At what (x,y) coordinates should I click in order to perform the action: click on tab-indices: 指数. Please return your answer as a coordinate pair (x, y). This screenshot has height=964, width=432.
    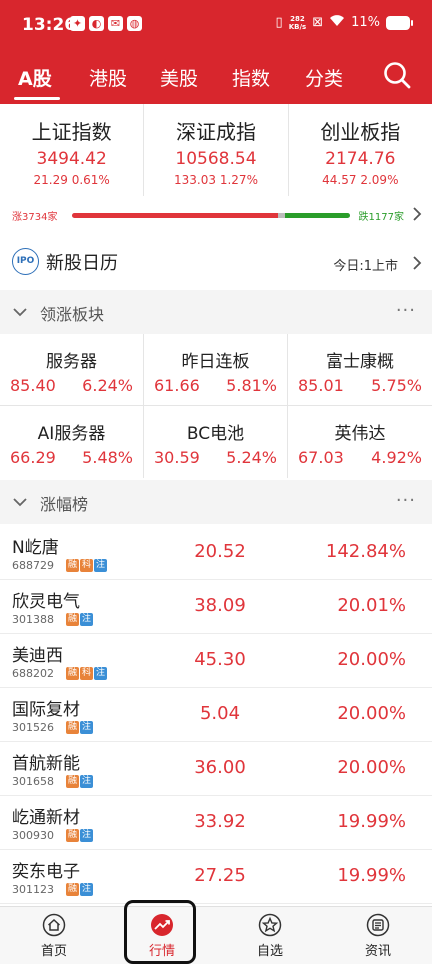
    Looking at the image, I should click on (251, 77).